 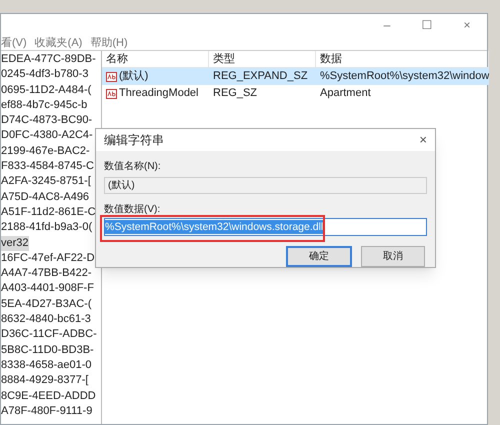 What do you see at coordinates (403, 59) in the screenshot?
I see `column-header: 数据` at bounding box center [403, 59].